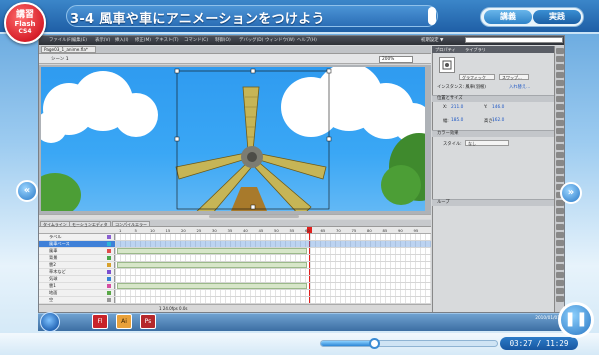  What do you see at coordinates (50, 322) in the screenshot?
I see `windows-start-icon` at bounding box center [50, 322].